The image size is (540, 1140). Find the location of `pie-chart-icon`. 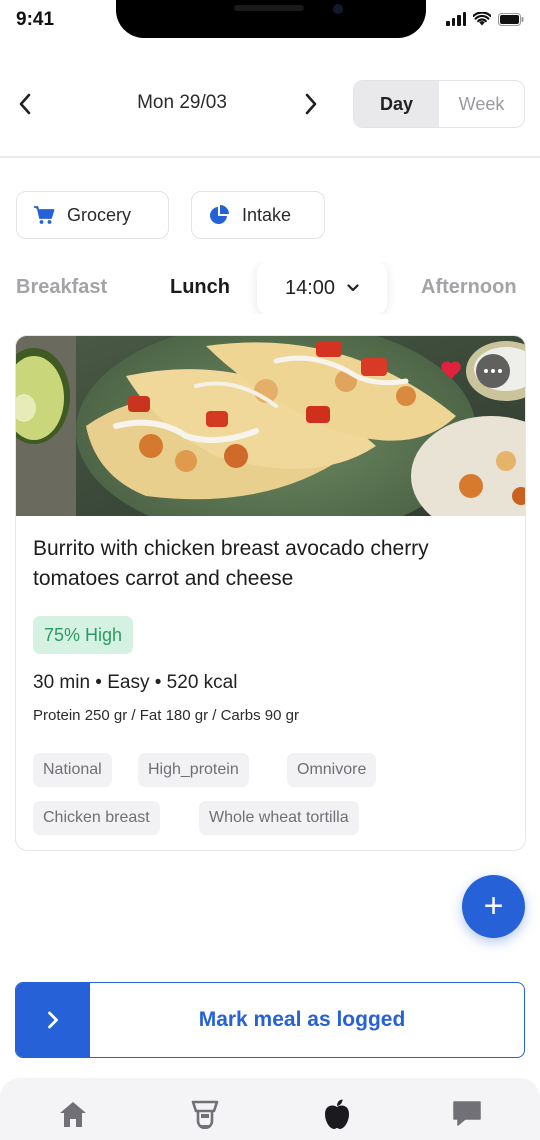

pie-chart-icon is located at coordinates (219, 214).